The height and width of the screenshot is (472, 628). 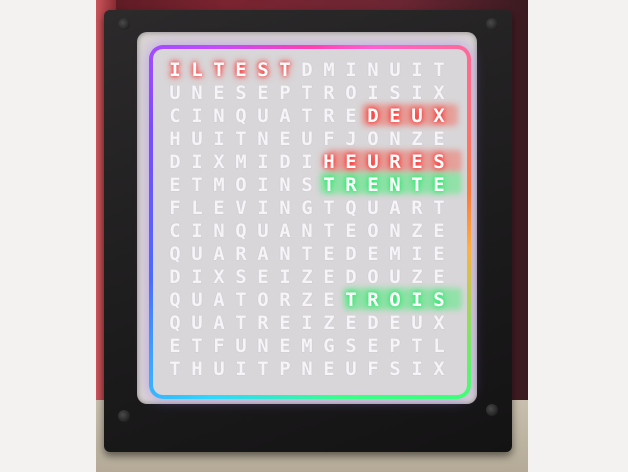 I want to click on letter-cell-lit: I, so click(x=417, y=299).